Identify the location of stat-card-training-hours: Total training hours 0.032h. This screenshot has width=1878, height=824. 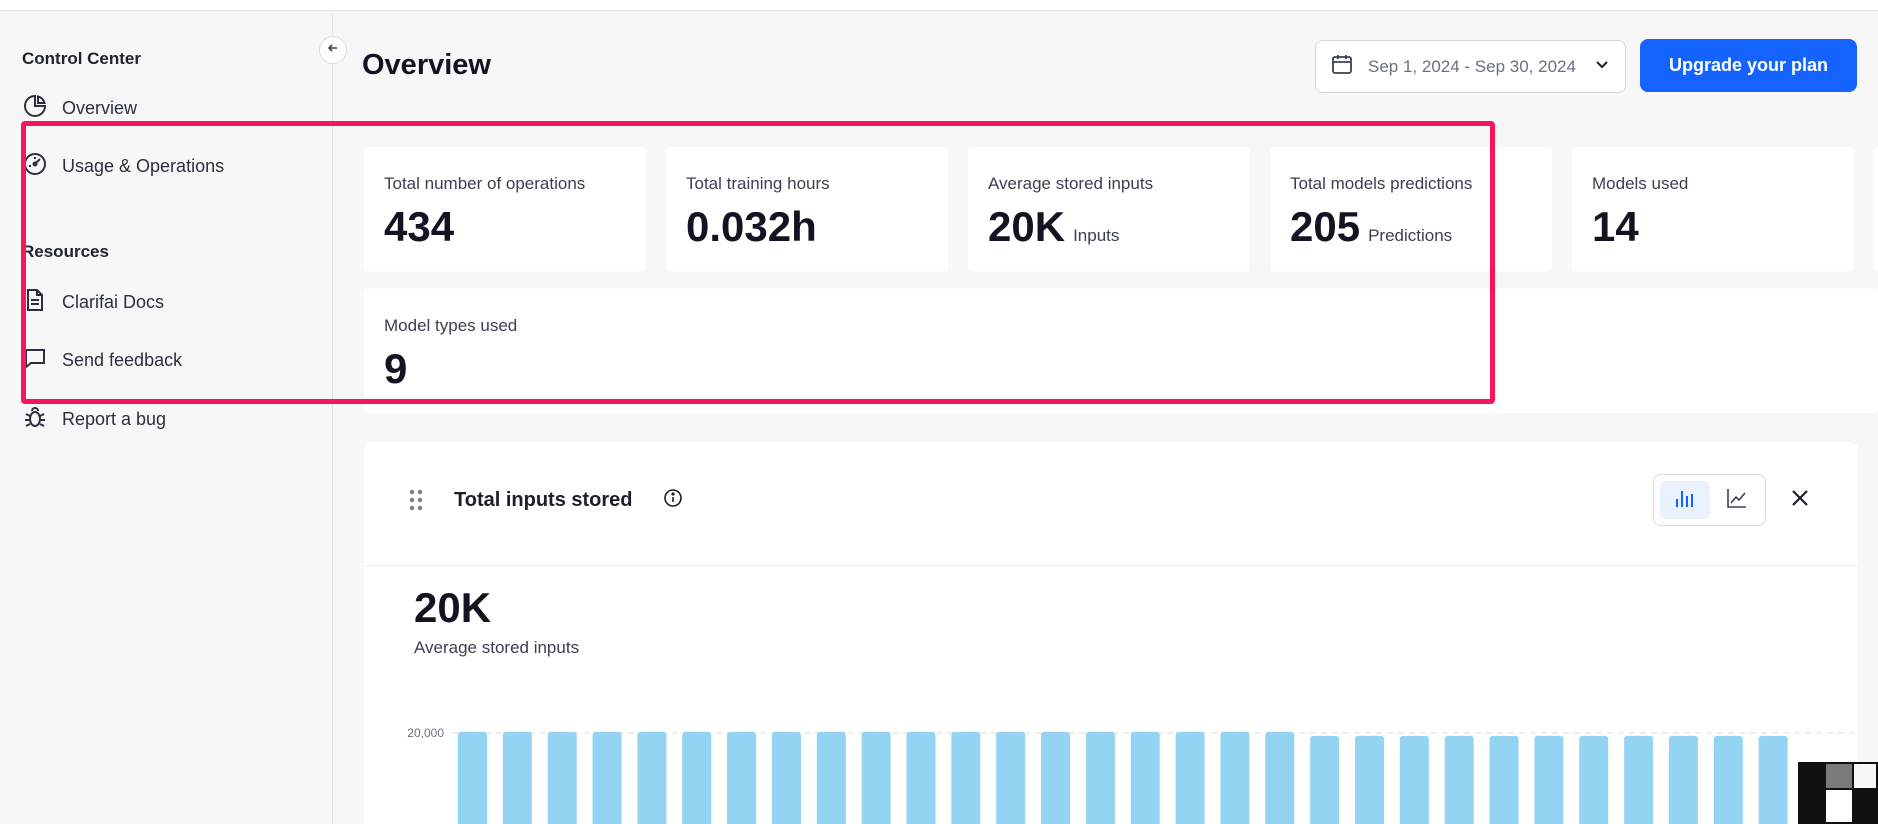
(807, 209).